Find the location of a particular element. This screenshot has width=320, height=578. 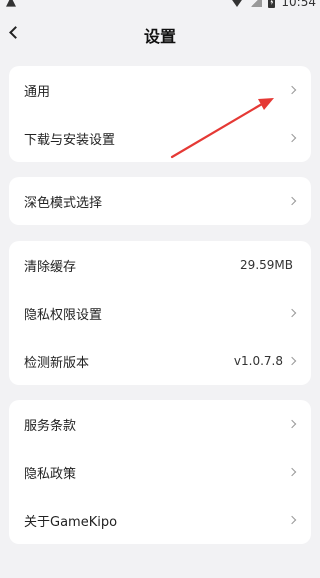

version-value: v1.0.7.8 is located at coordinates (258, 361).